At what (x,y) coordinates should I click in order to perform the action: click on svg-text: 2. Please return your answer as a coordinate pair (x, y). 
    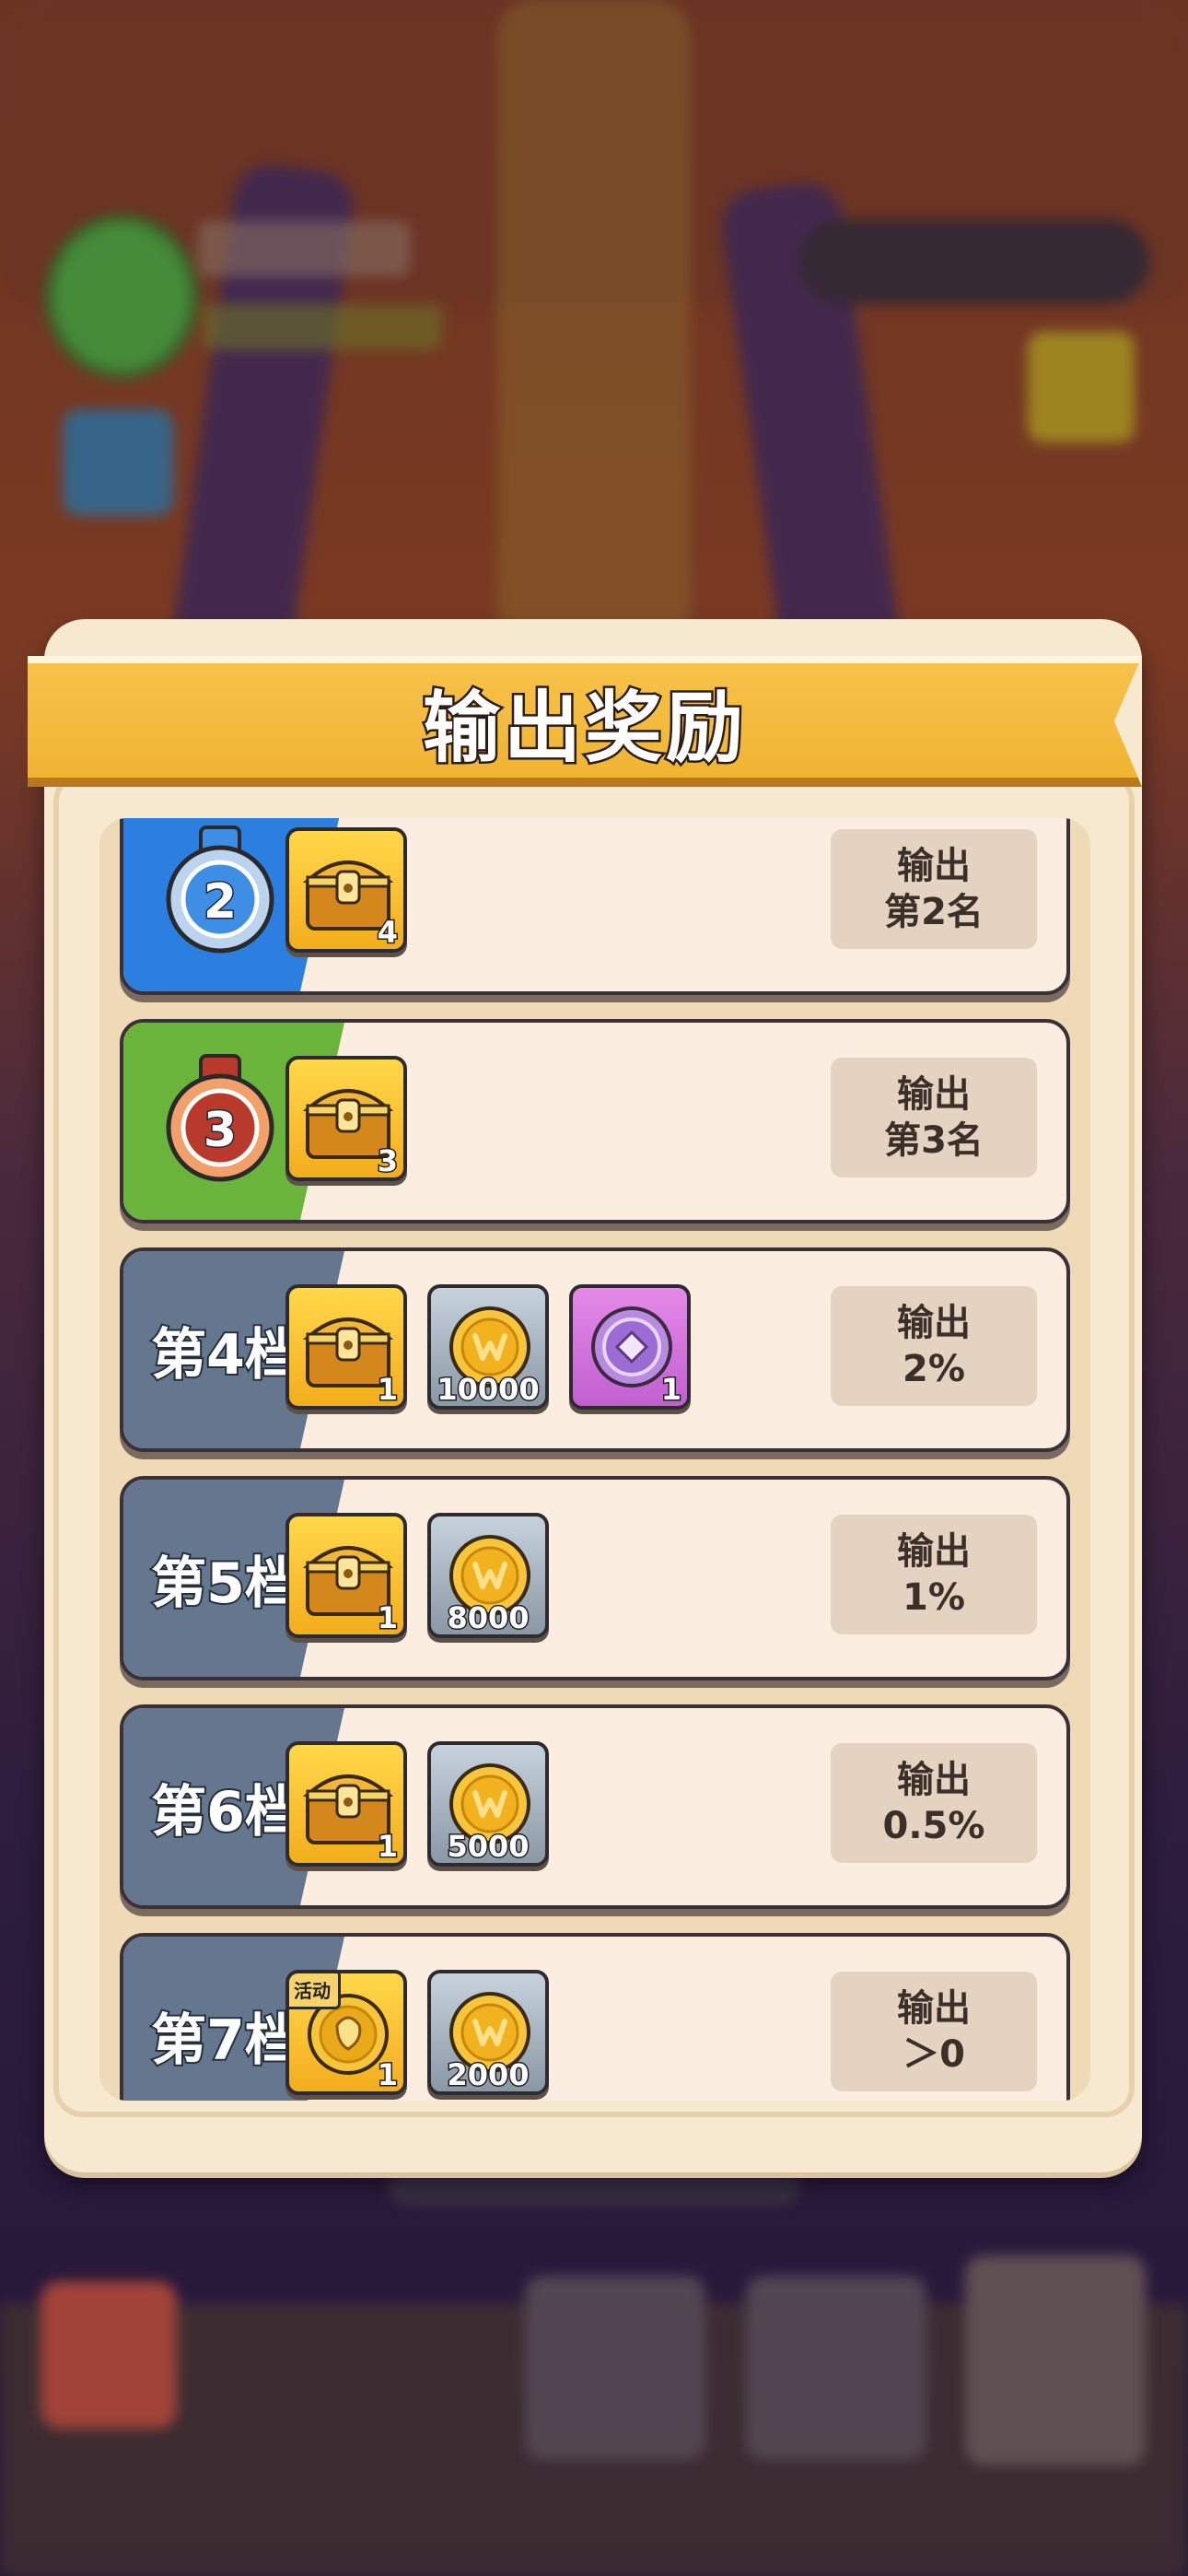
    Looking at the image, I should click on (220, 902).